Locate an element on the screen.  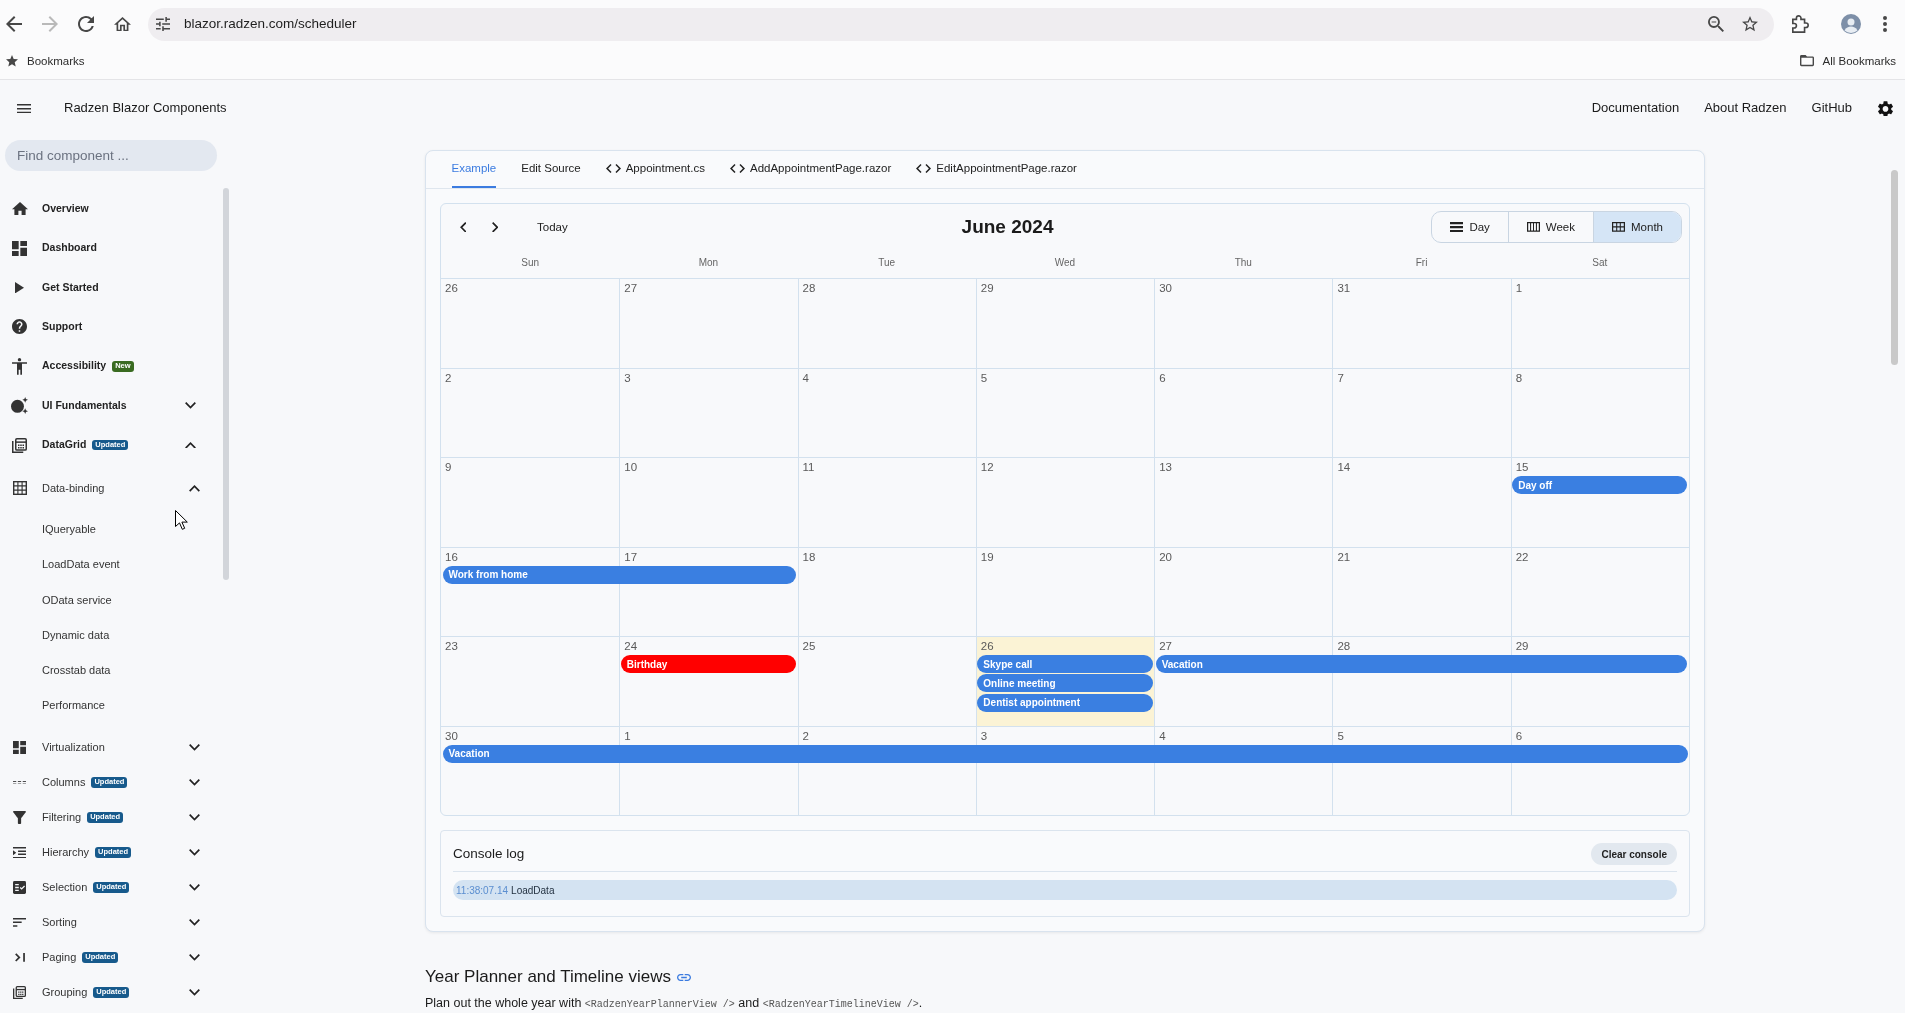
day-number: 25 is located at coordinates (809, 646).